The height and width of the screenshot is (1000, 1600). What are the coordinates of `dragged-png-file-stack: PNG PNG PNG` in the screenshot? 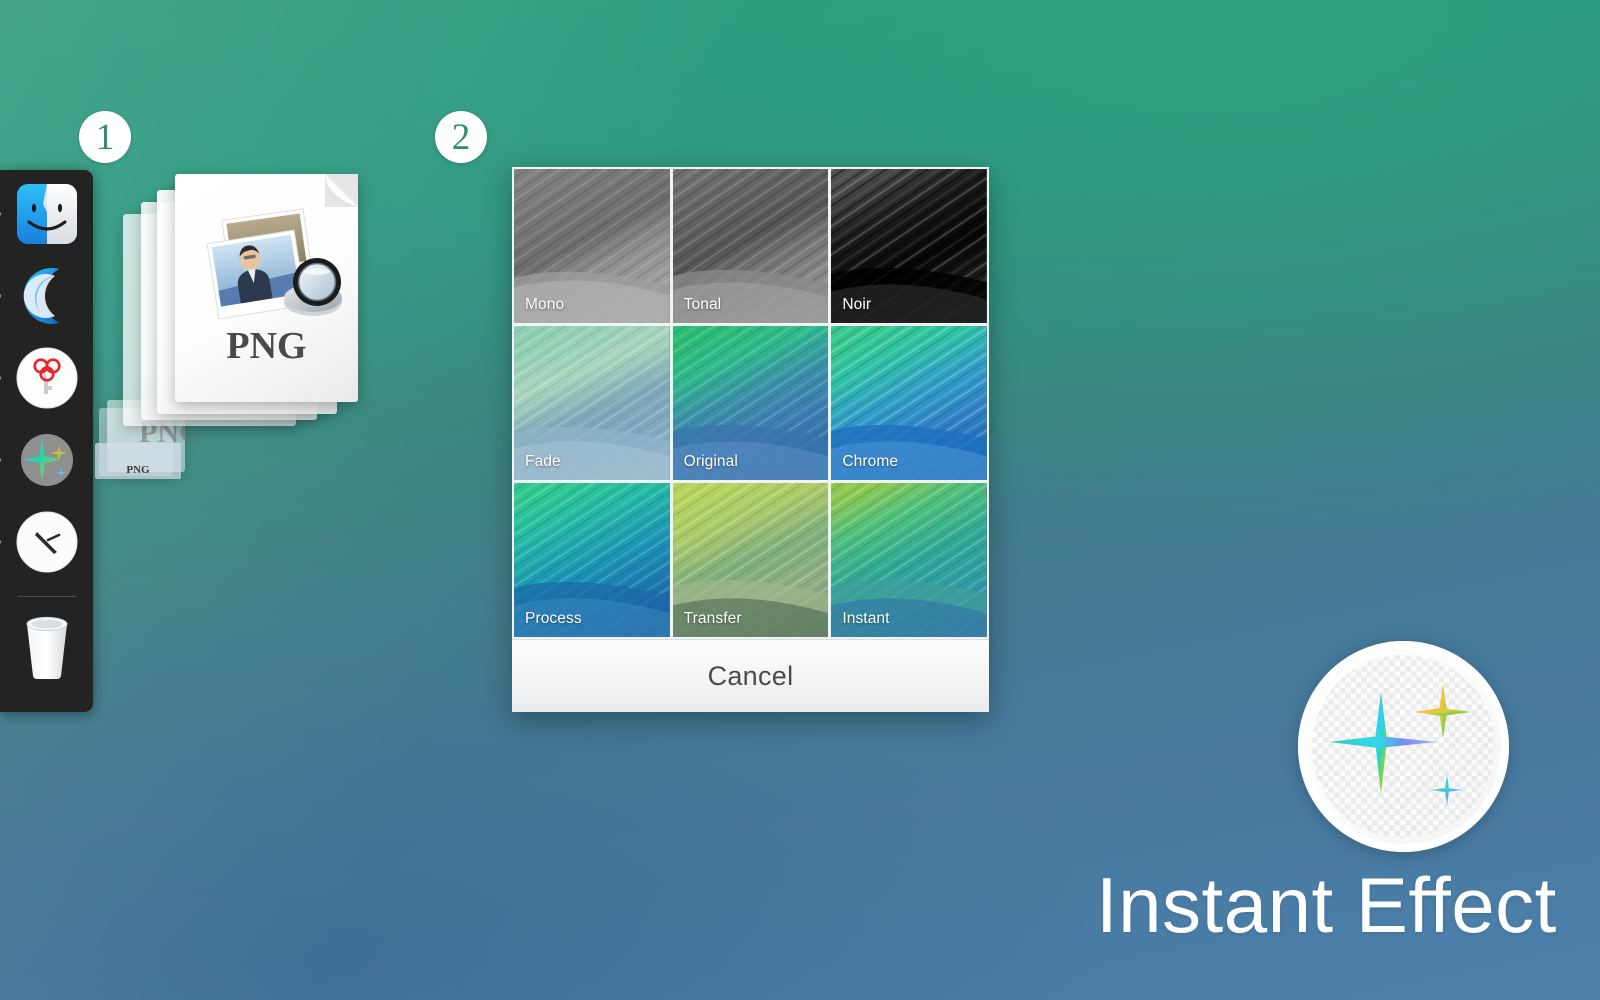 It's located at (232, 323).